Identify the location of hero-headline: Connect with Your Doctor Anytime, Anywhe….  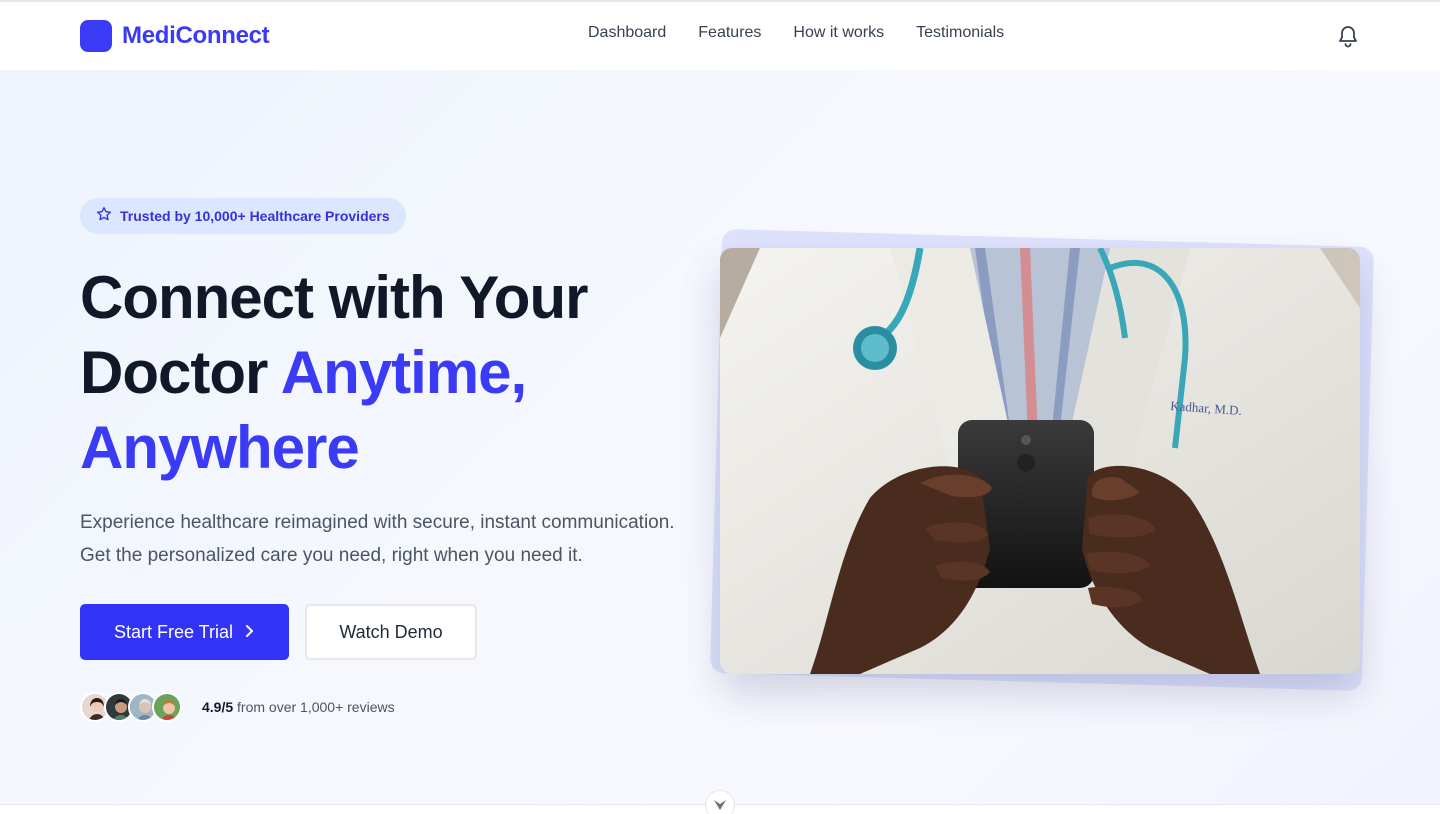
(390, 372).